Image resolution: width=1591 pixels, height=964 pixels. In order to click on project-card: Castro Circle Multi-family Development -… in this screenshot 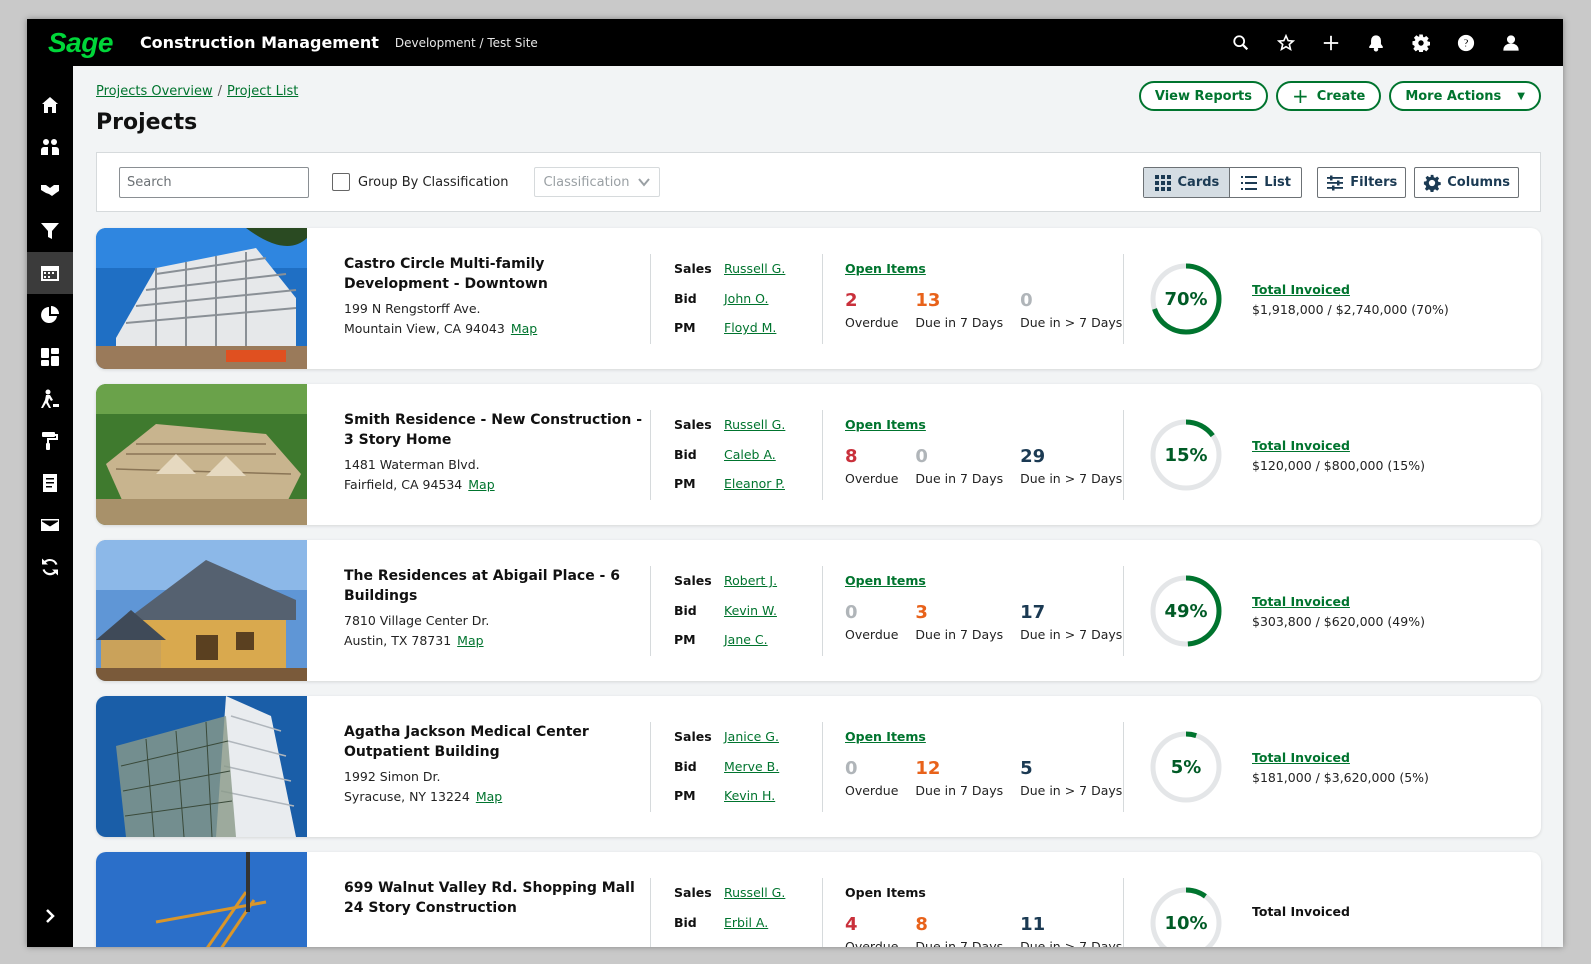, I will do `click(818, 298)`.